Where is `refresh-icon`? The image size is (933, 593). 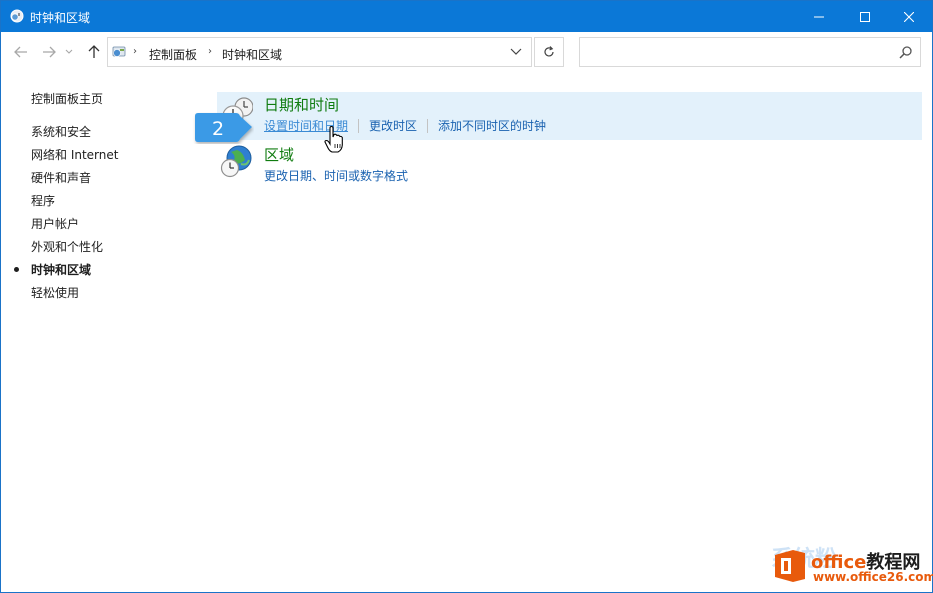
refresh-icon is located at coordinates (549, 51).